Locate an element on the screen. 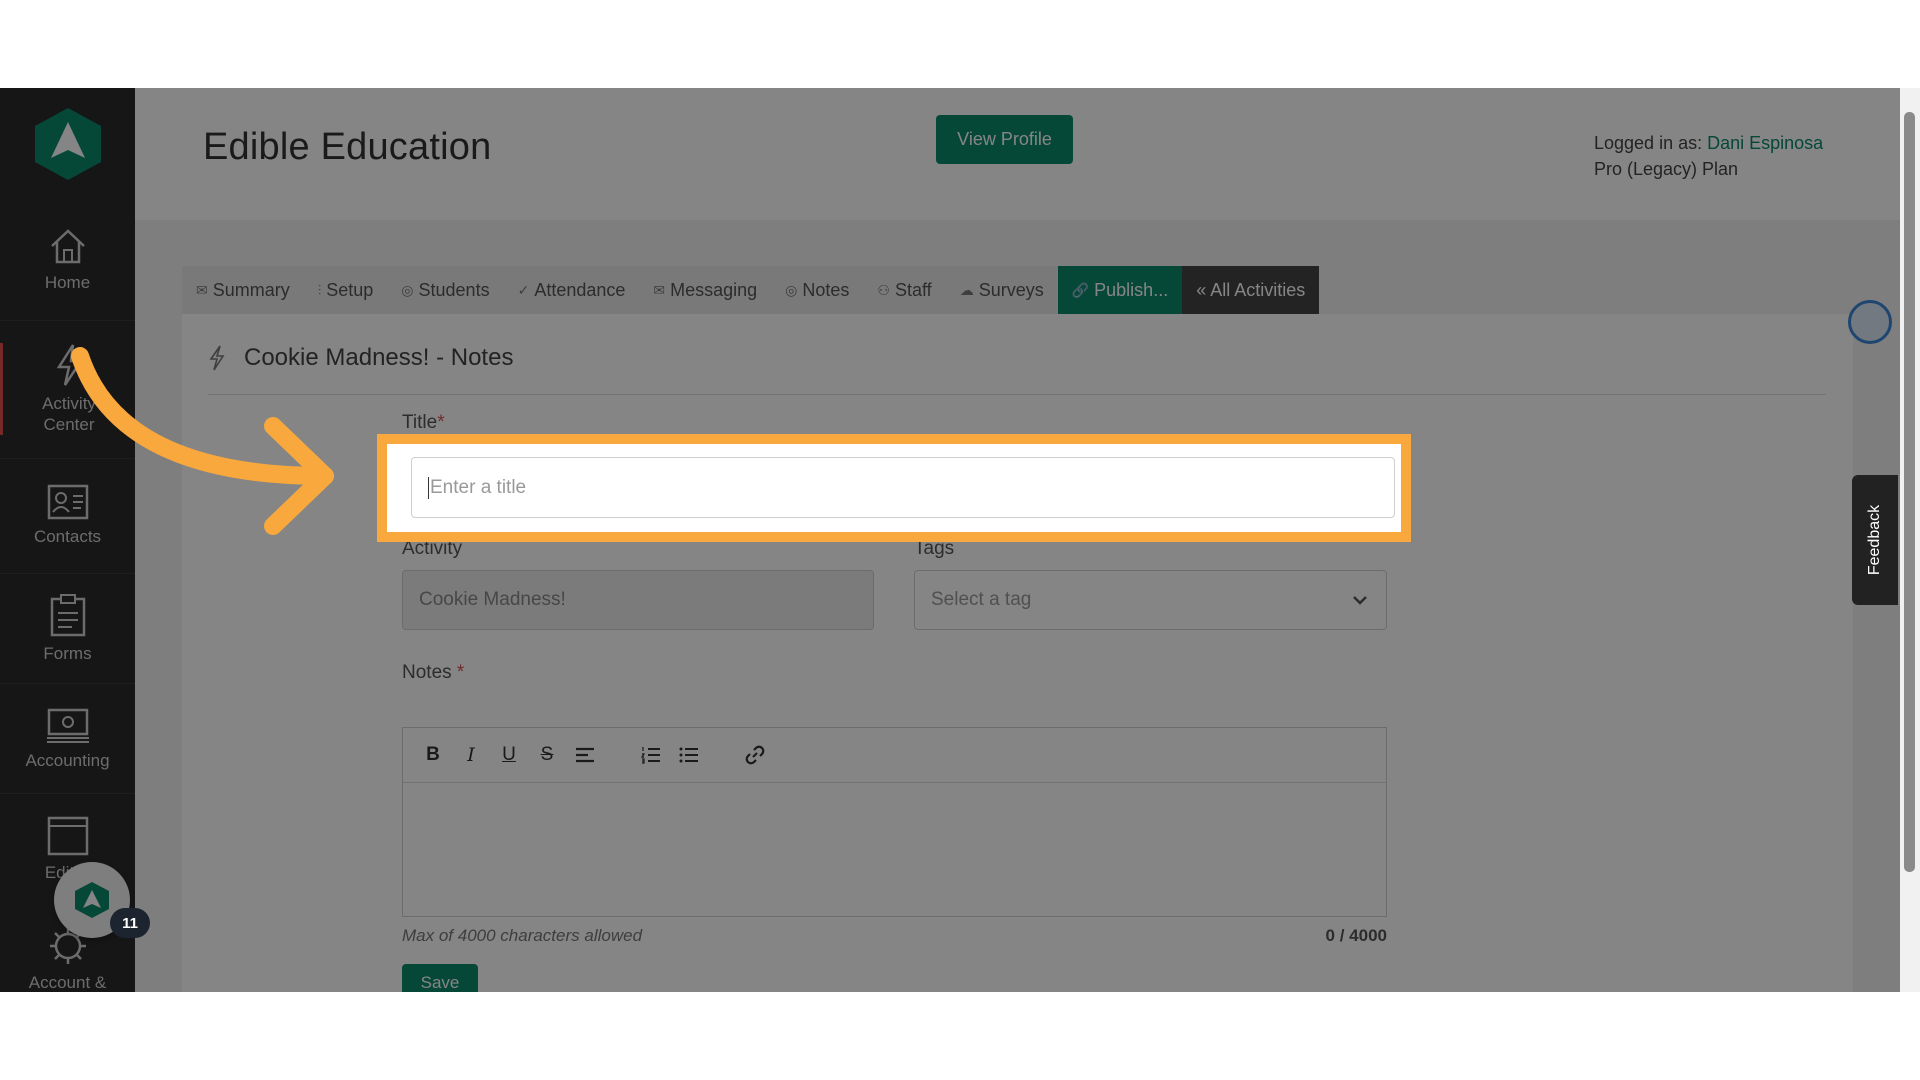 This screenshot has width=1920, height=1080. user-name-link: Dani Espinosa is located at coordinates (1765, 143).